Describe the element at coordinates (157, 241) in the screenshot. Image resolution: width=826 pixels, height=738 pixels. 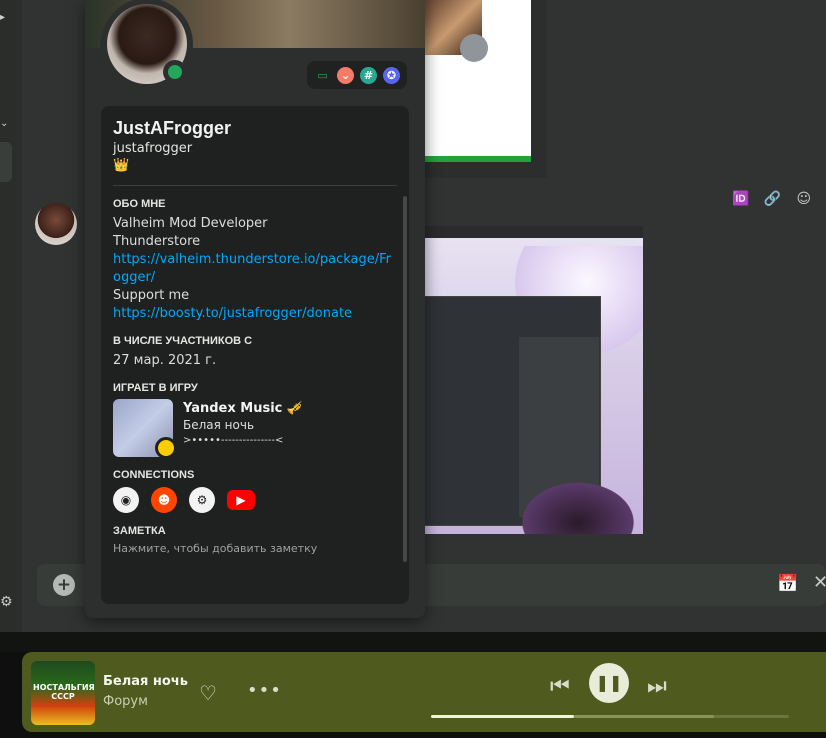
I see `about-line: Thunderstore` at that location.